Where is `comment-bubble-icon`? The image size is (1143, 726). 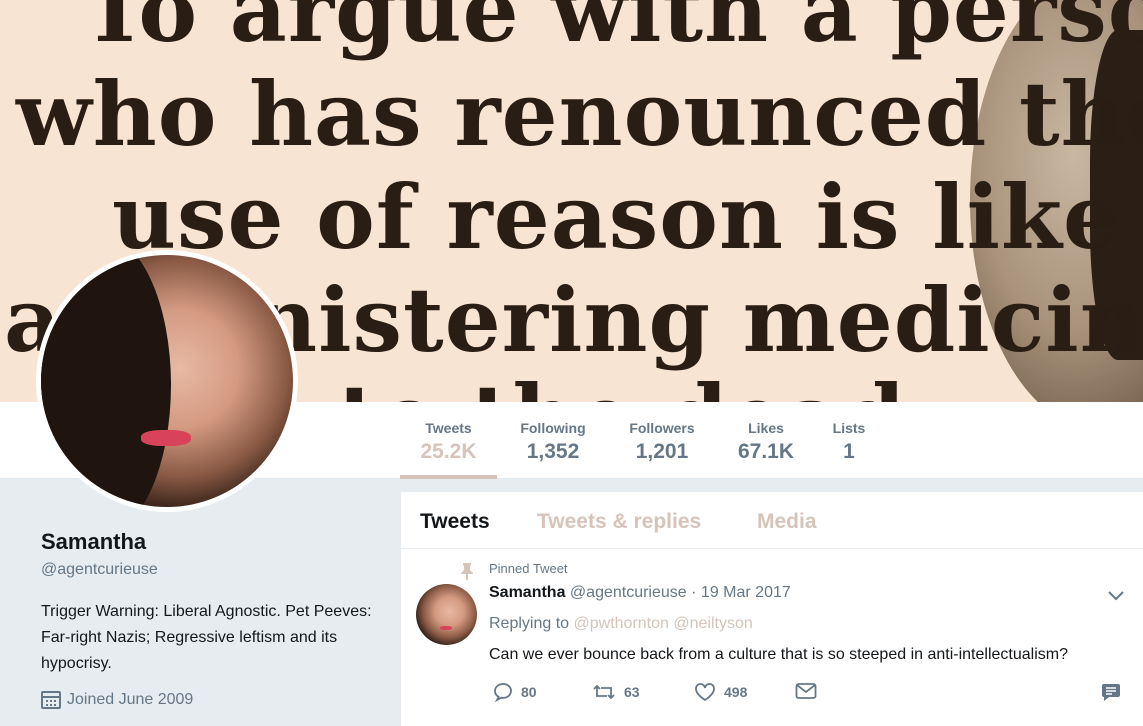
comment-bubble-icon is located at coordinates (1111, 692).